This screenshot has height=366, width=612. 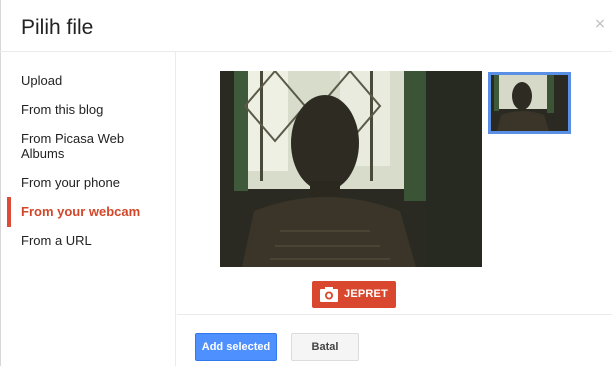 I want to click on sidebar-item-from-your-webcam: From your webcam, so click(x=88, y=211).